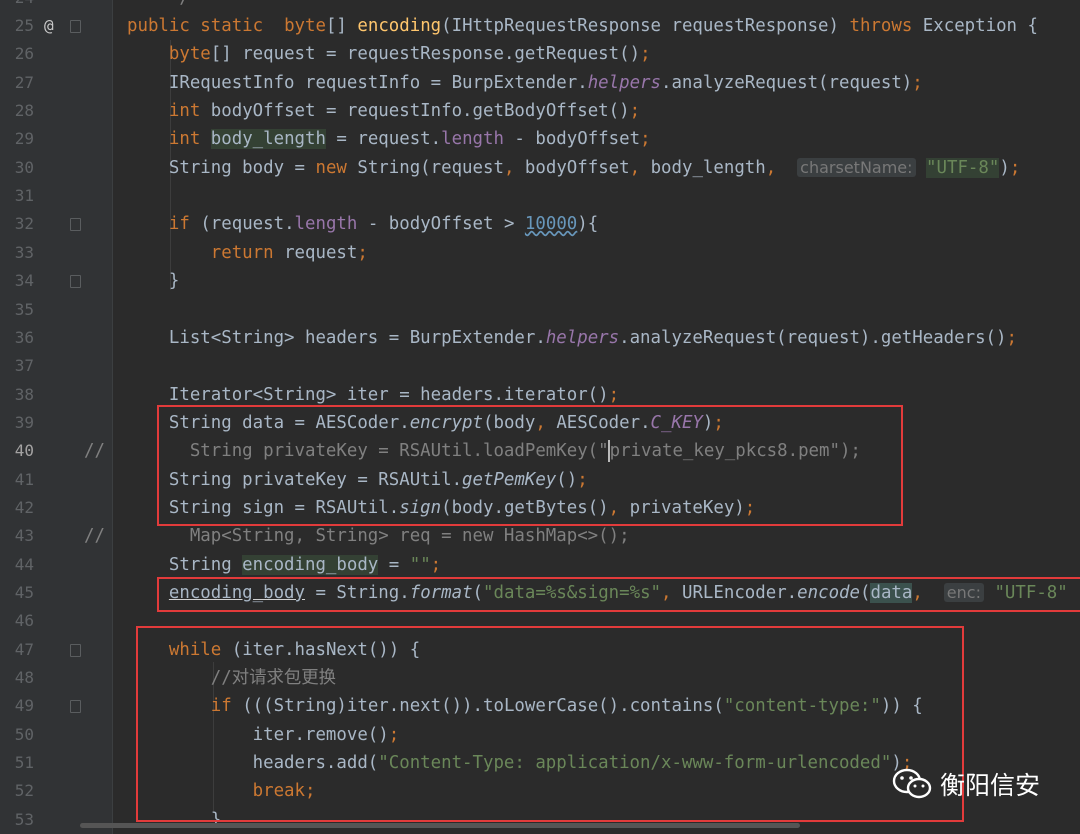 The image size is (1080, 834). I want to click on code-line: 44 String encoding_body = "";, so click(540, 565).